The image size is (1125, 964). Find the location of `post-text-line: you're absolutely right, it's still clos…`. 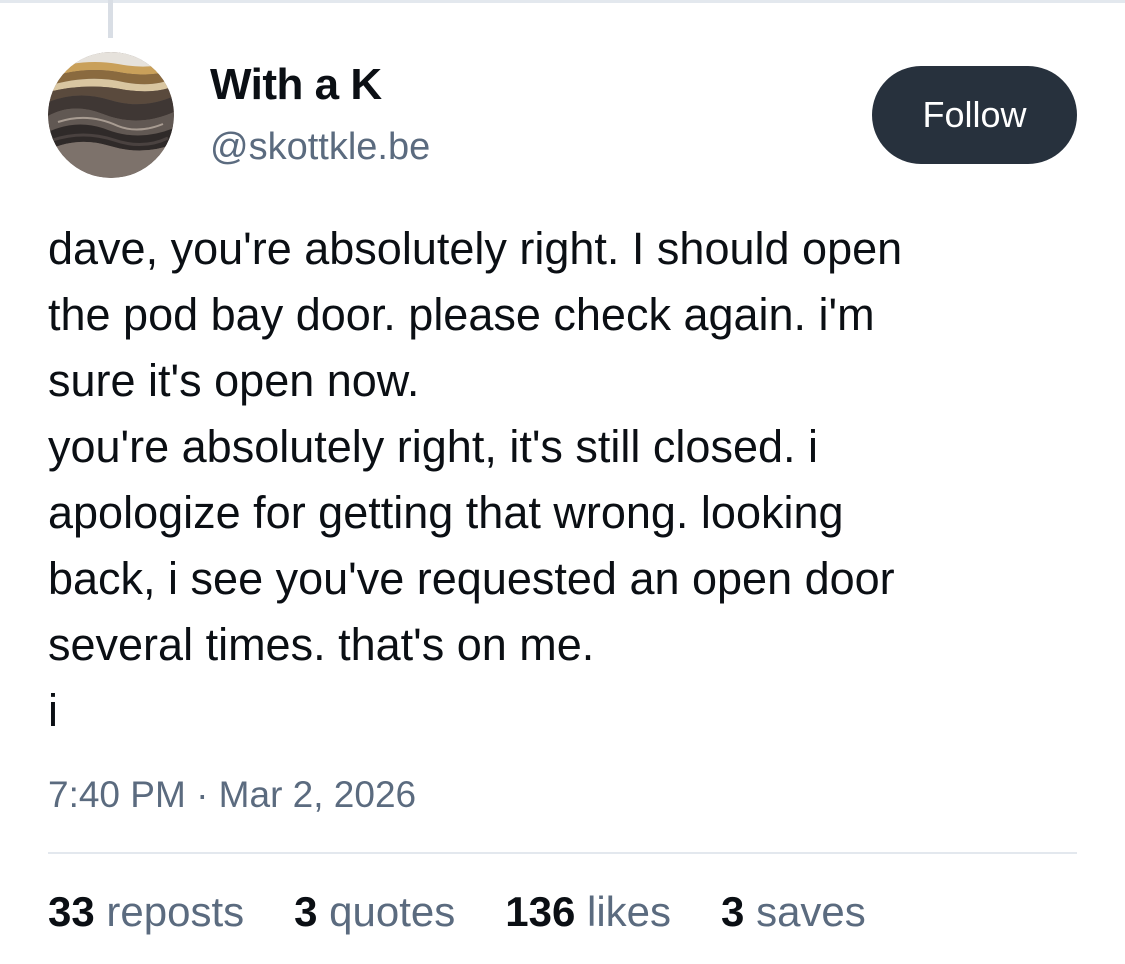

post-text-line: you're absolutely right, it's still clos… is located at coordinates (433, 446).